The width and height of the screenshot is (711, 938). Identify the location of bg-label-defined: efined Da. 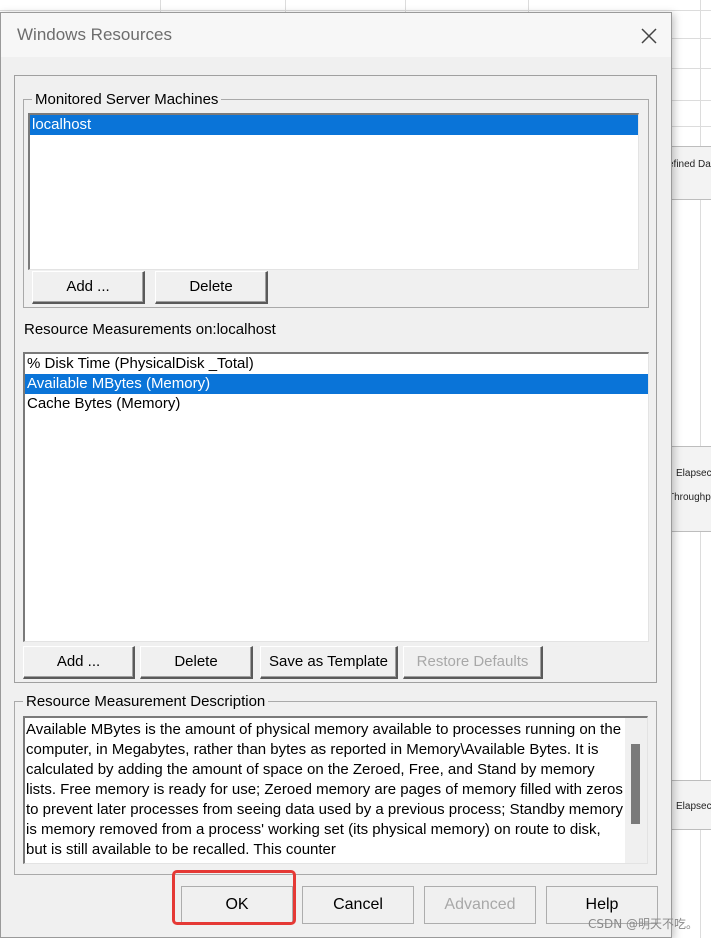
(689, 164).